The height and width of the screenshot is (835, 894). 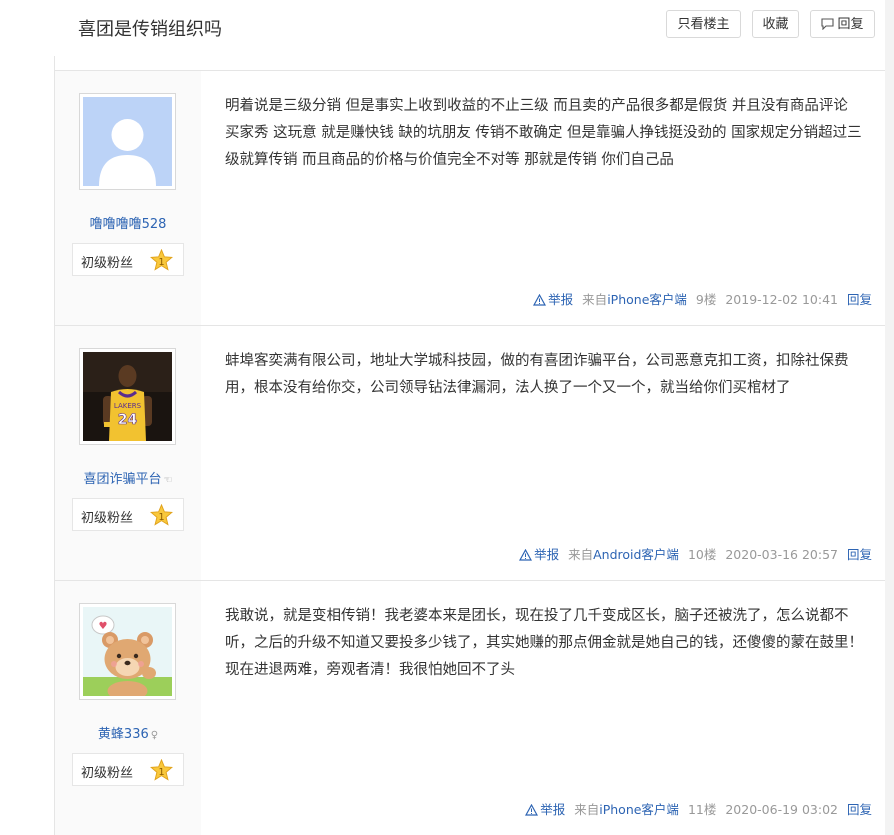 I want to click on username-link: 黄蜂336 ♀, so click(x=128, y=732).